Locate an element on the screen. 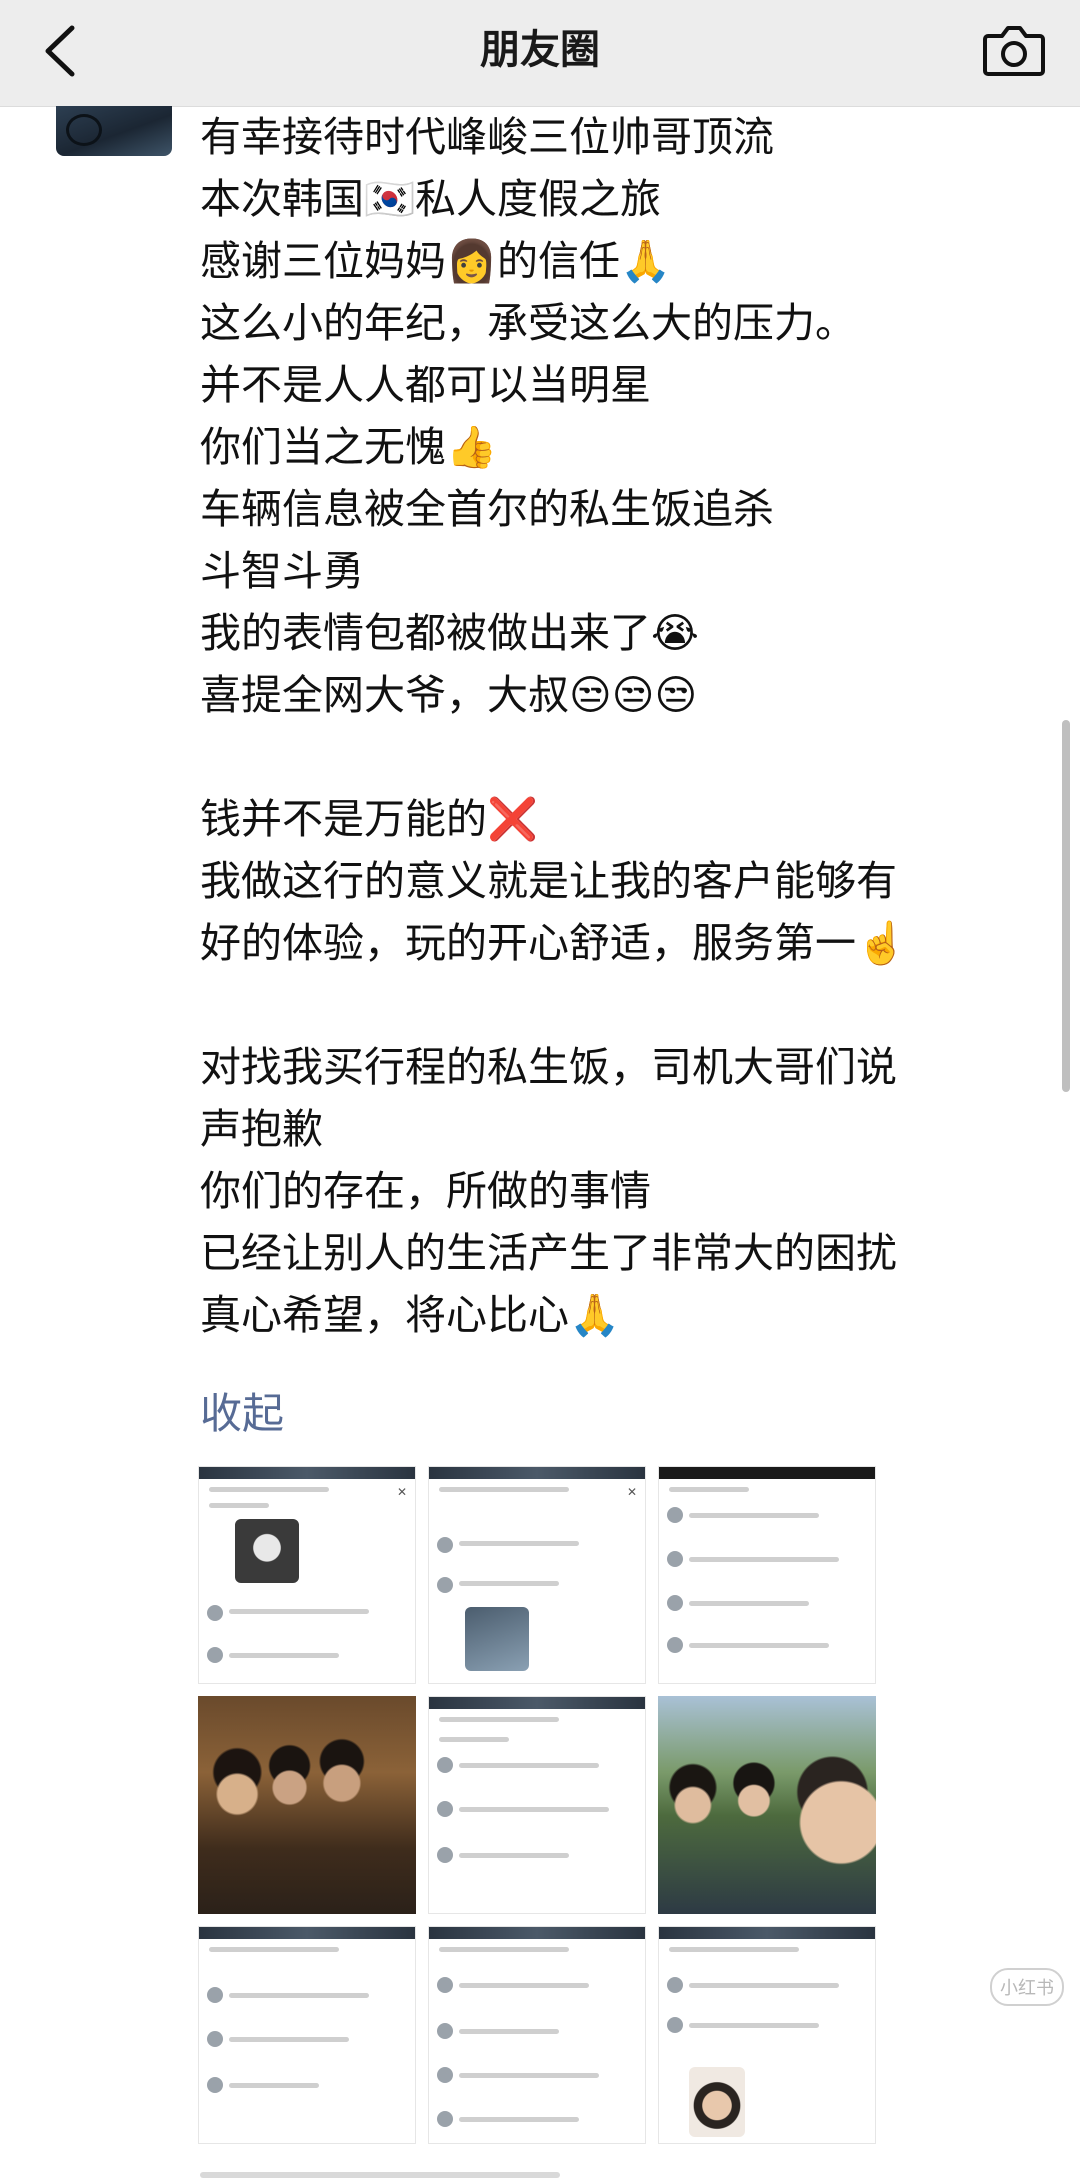 The width and height of the screenshot is (1080, 2178). collapse-link: 收起 is located at coordinates (242, 1414).